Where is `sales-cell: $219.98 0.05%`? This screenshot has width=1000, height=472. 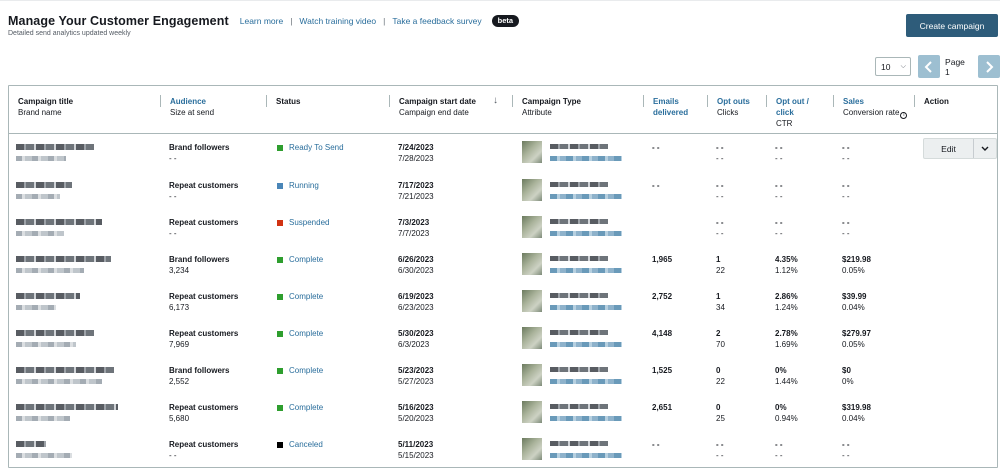 sales-cell: $219.98 0.05% is located at coordinates (856, 265).